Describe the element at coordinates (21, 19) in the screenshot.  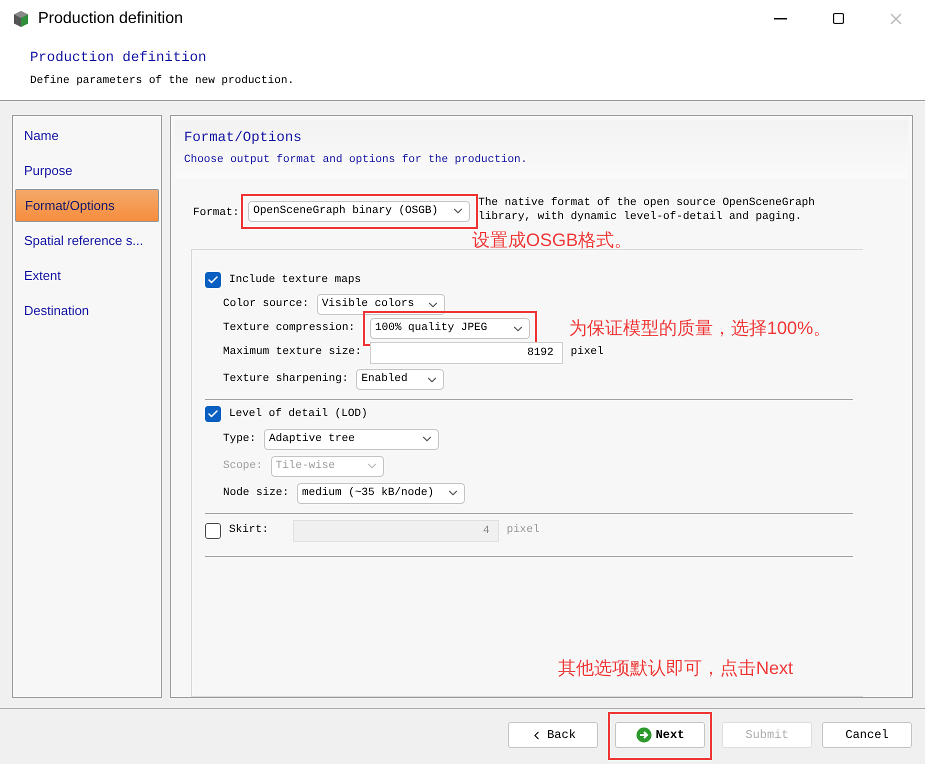
I see `cube-icon` at that location.